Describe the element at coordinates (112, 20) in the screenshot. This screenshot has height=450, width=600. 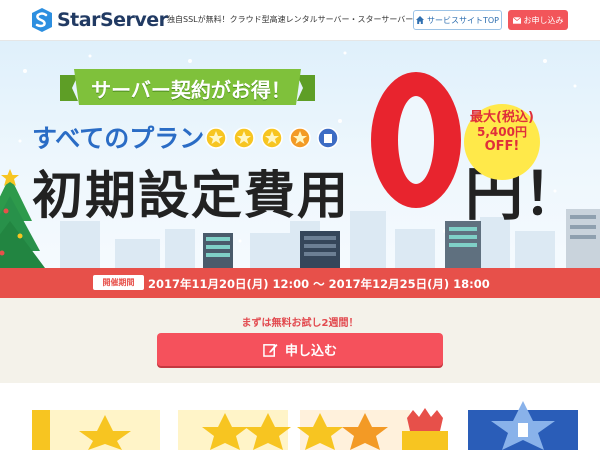
I see `logo-text: StarServer` at that location.